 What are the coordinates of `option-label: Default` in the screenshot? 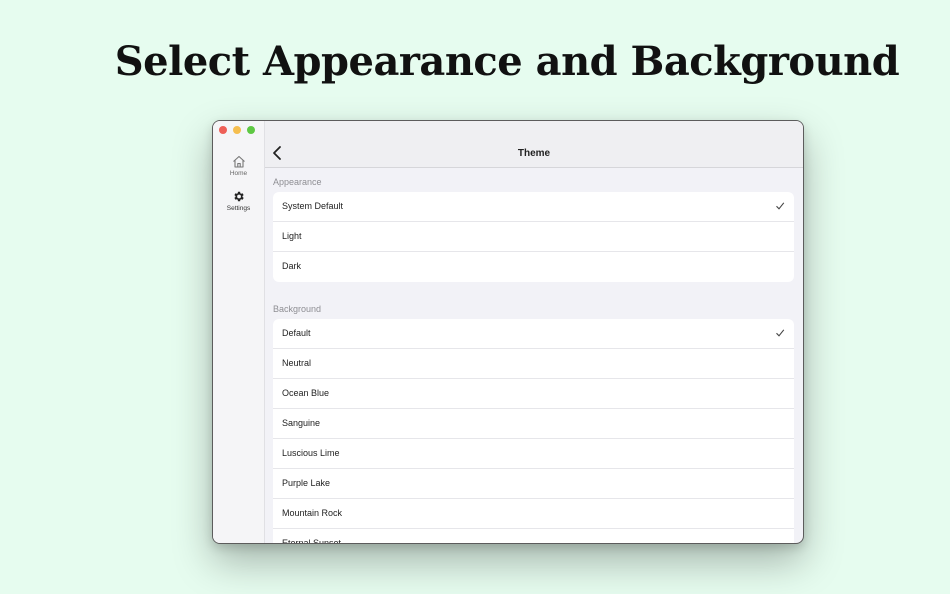 It's located at (296, 333).